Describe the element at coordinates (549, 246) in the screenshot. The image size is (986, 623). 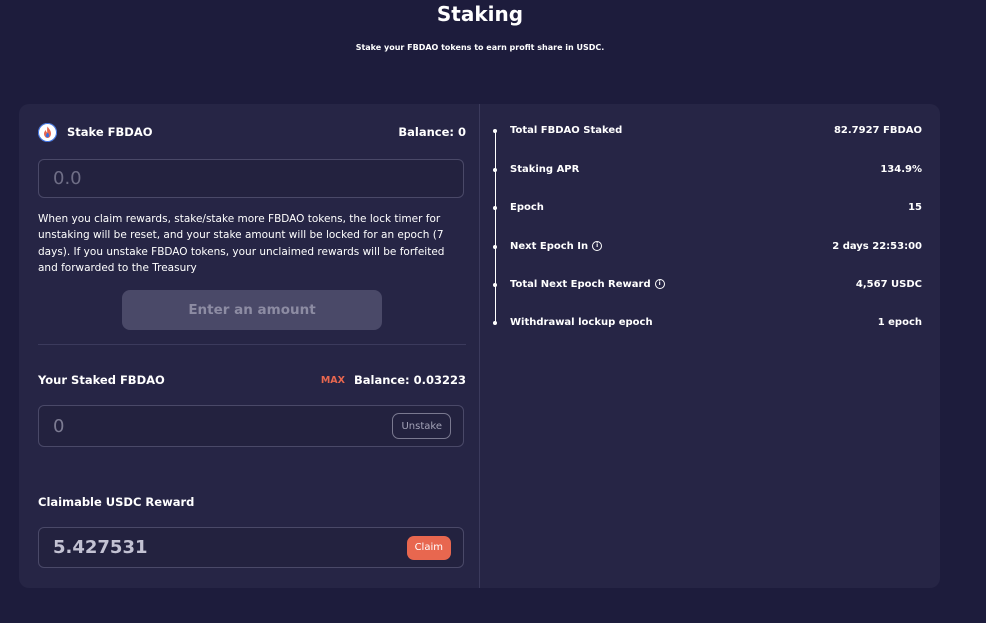
I see `stat-label: Next Epoch In` at that location.